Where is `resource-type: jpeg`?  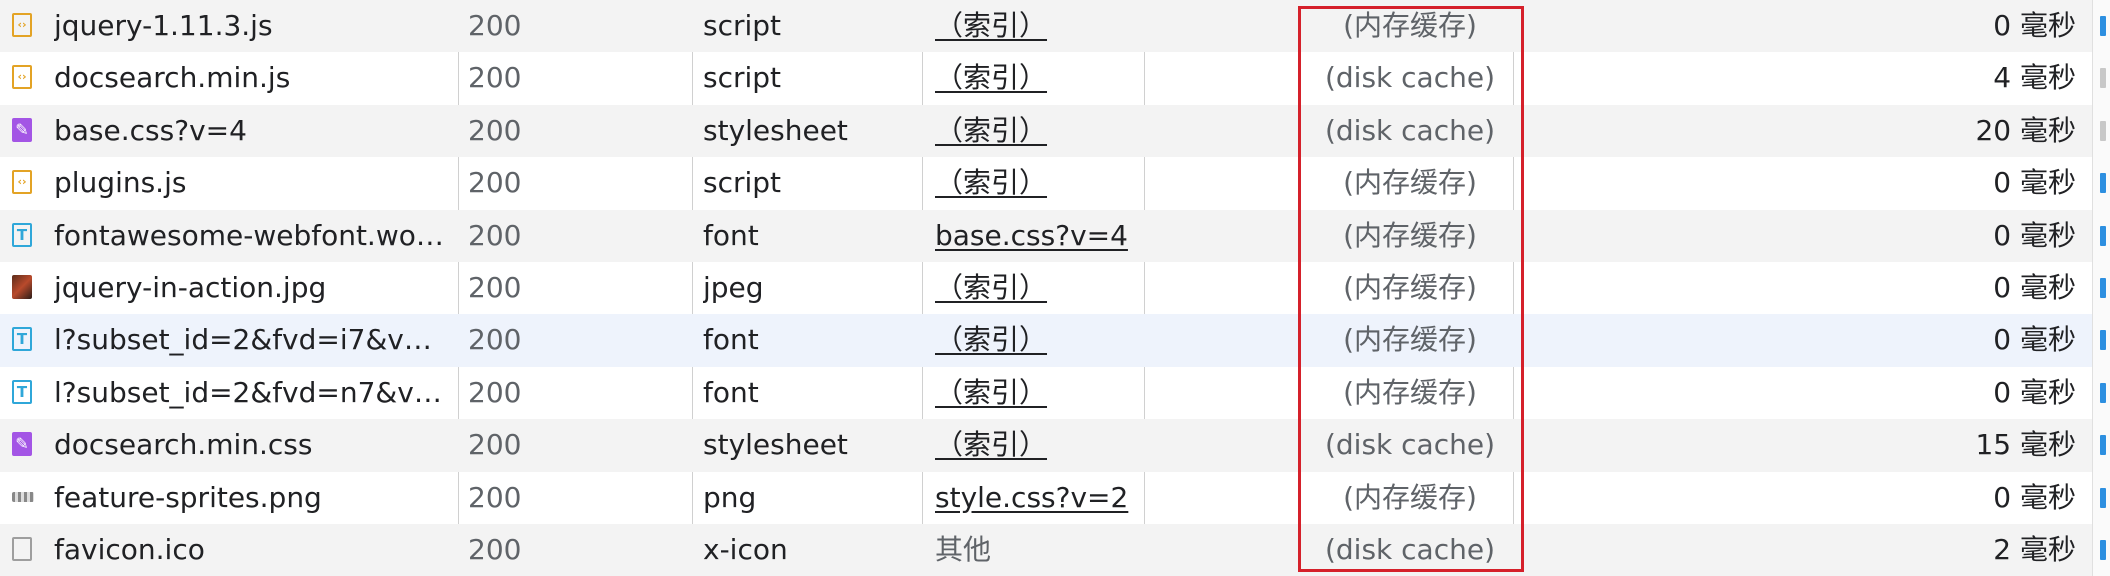
resource-type: jpeg is located at coordinates (733, 287).